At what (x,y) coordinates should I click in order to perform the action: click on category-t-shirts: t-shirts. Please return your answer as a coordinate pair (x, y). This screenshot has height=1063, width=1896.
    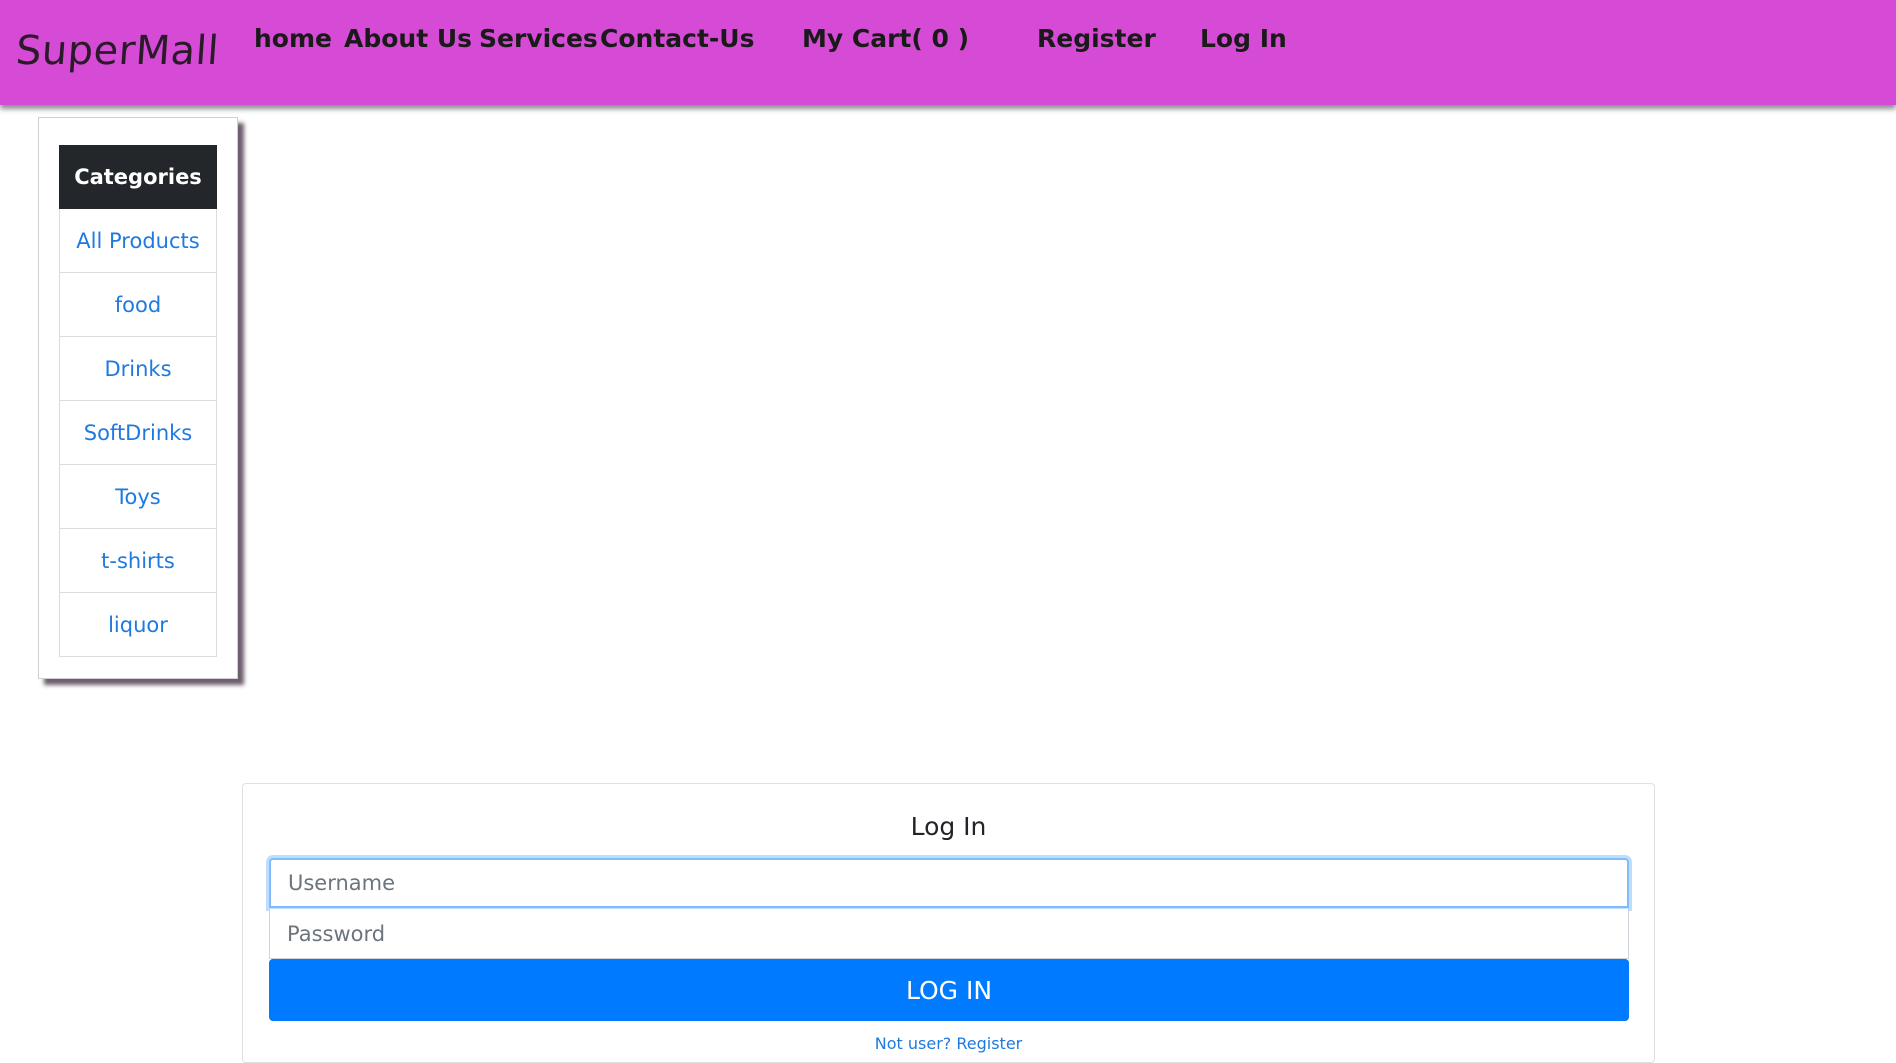
    Looking at the image, I should click on (138, 561).